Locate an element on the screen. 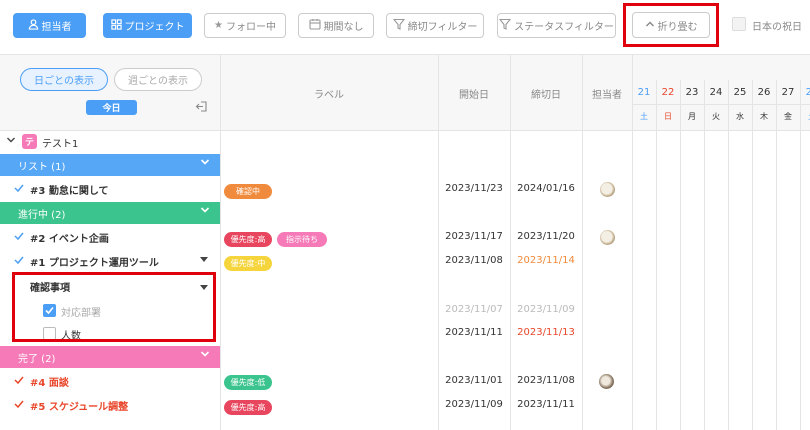 The image size is (810, 430). calendar-day: 28 is located at coordinates (807, 92).